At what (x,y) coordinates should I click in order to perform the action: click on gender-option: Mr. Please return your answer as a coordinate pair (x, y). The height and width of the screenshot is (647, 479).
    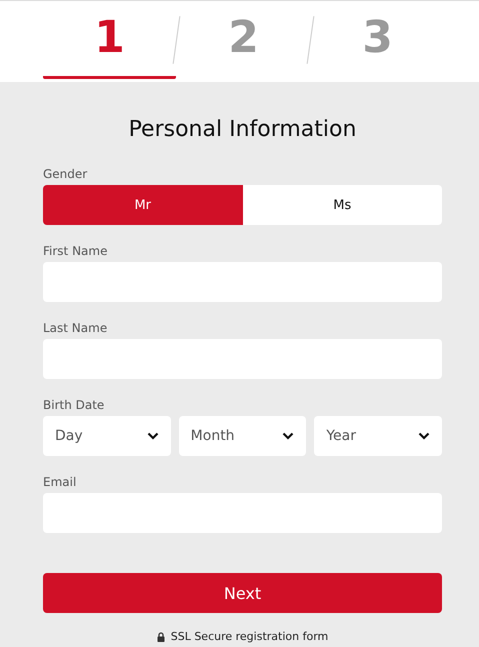
    Looking at the image, I should click on (142, 205).